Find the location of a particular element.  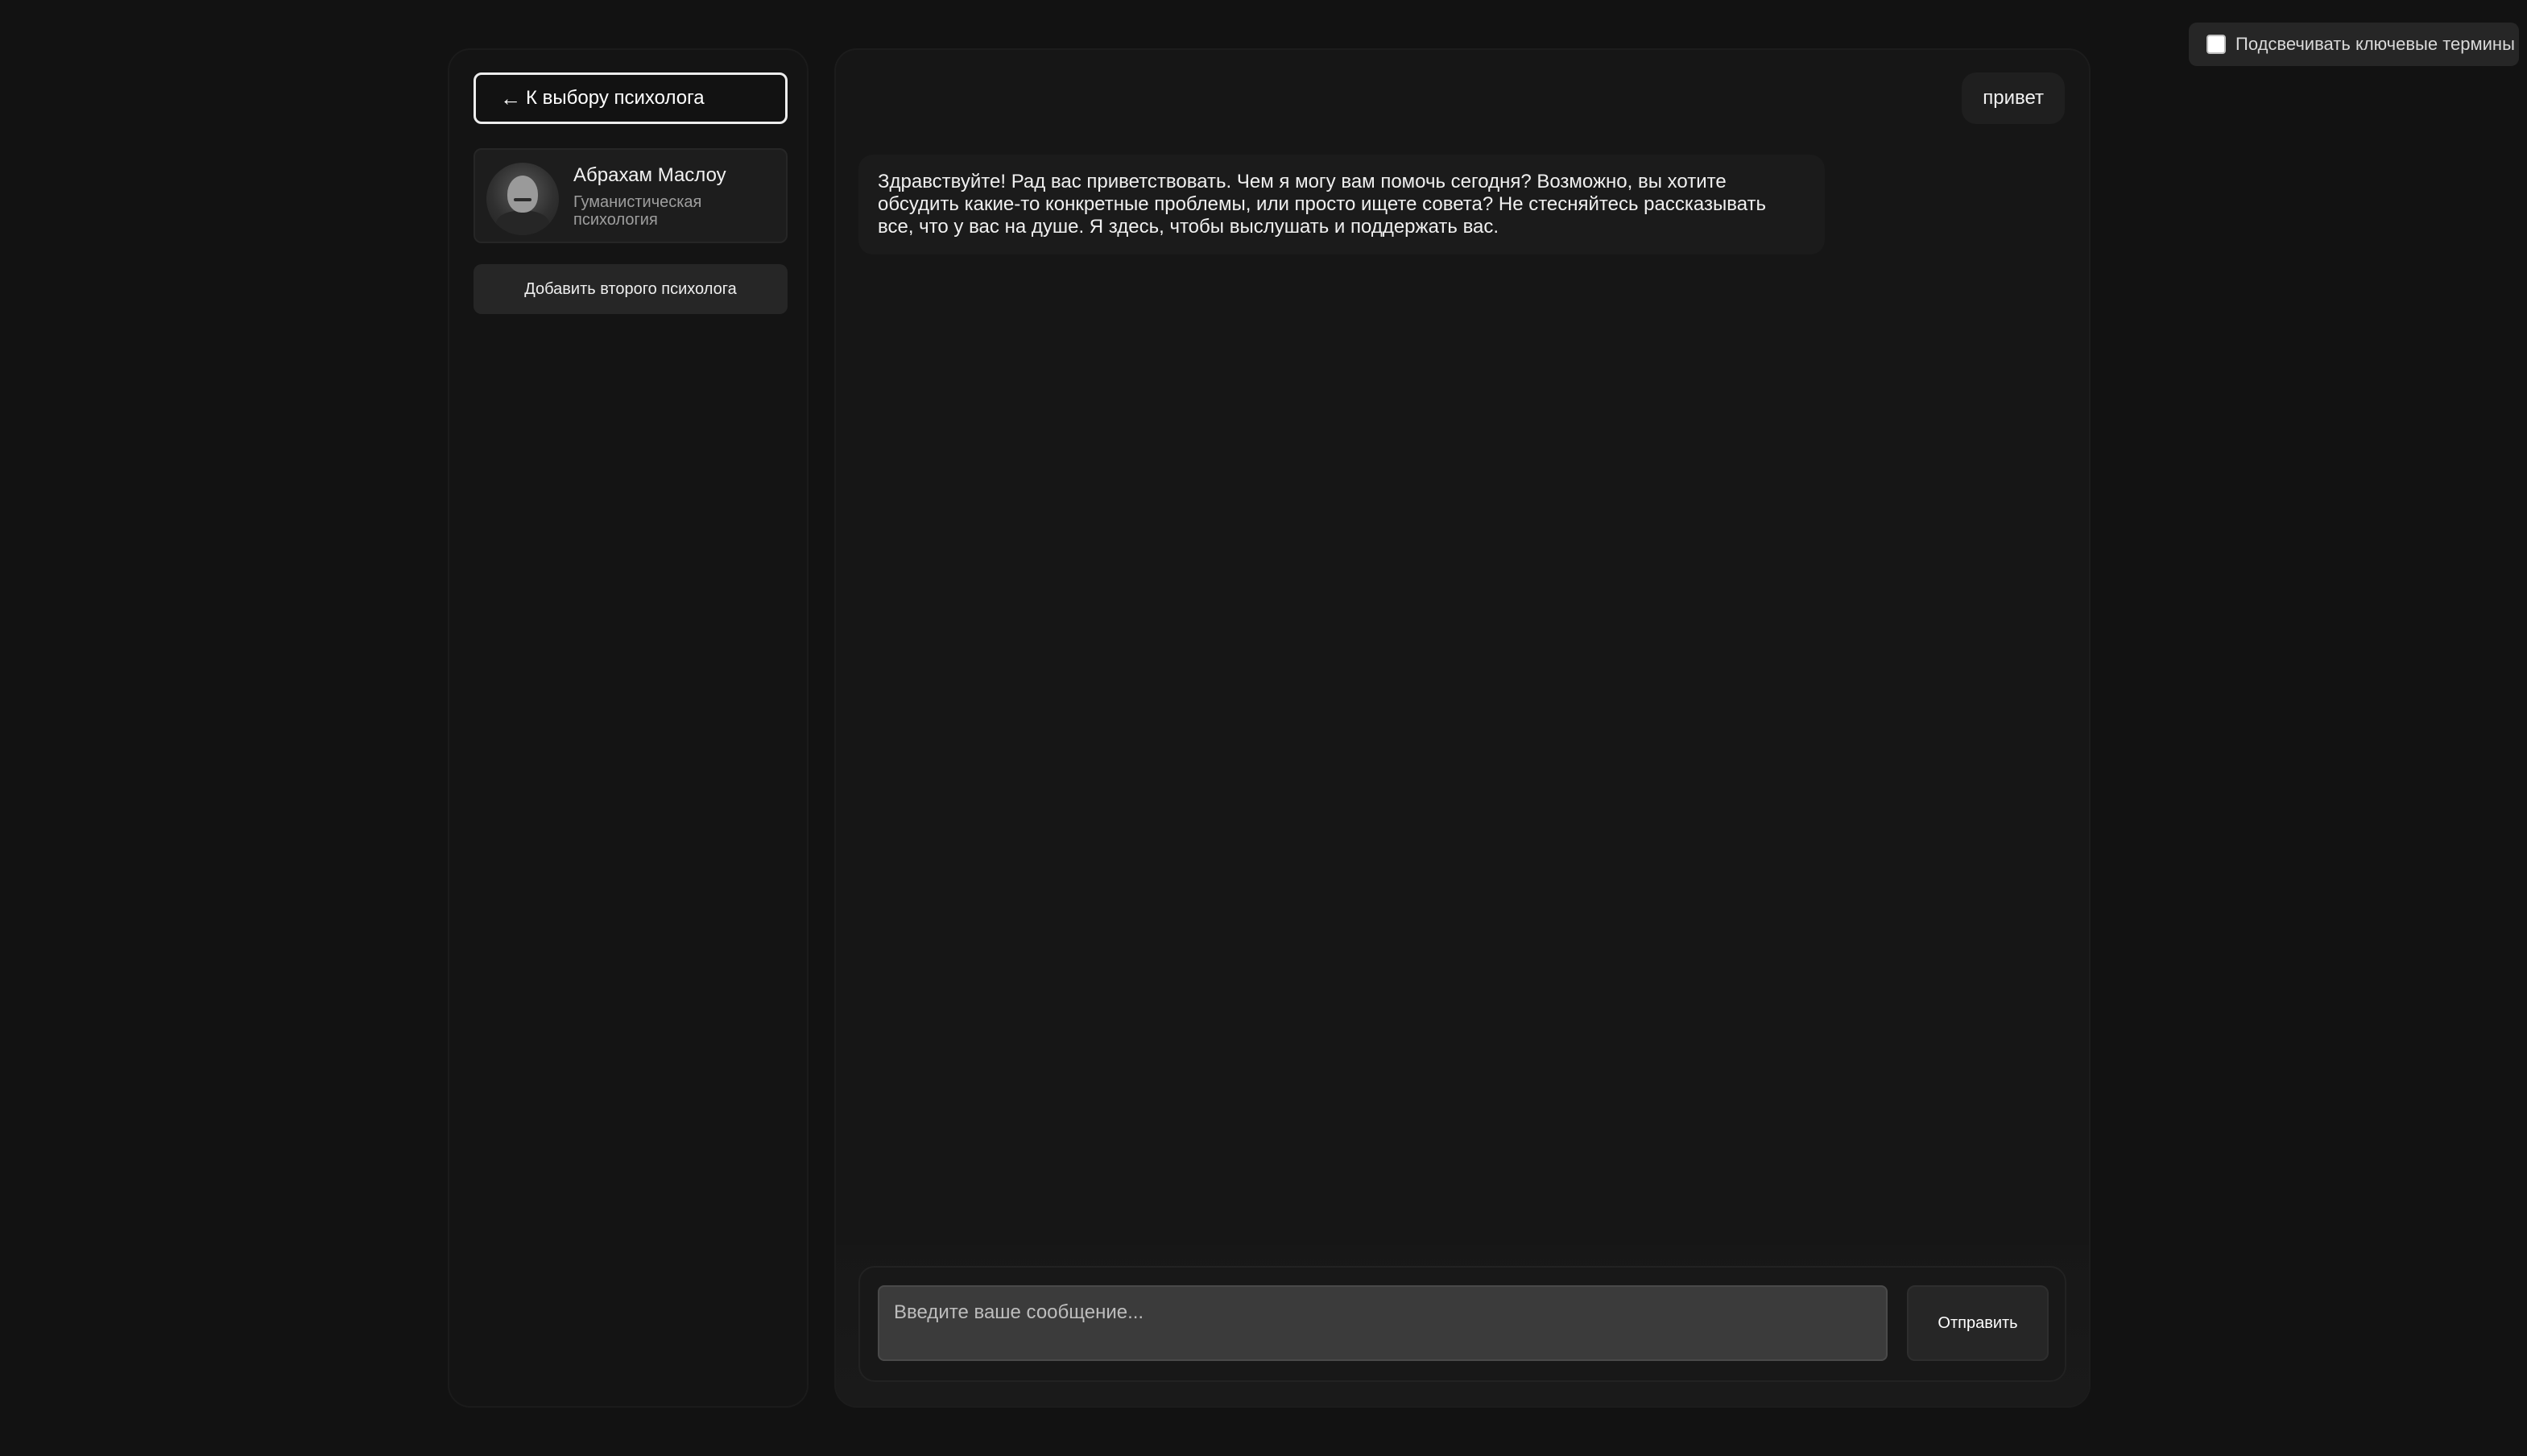

composer: Отправить is located at coordinates (1462, 1324).